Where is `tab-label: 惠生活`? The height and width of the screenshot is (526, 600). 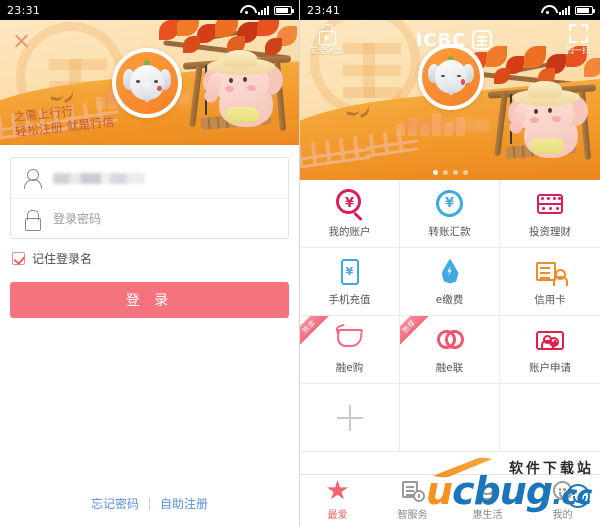
tab-label: 惠生活 is located at coordinates (487, 515).